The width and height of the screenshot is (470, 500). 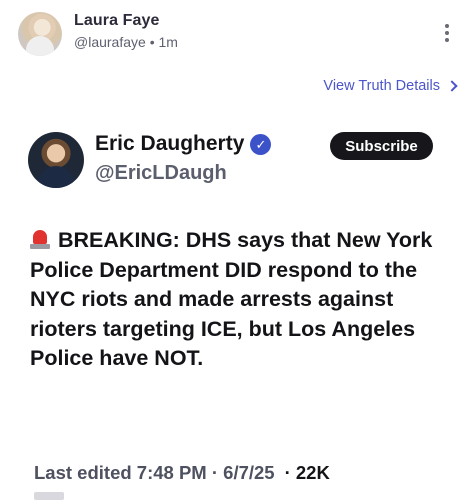 I want to click on view-details-label: View Truth Details, so click(x=381, y=86).